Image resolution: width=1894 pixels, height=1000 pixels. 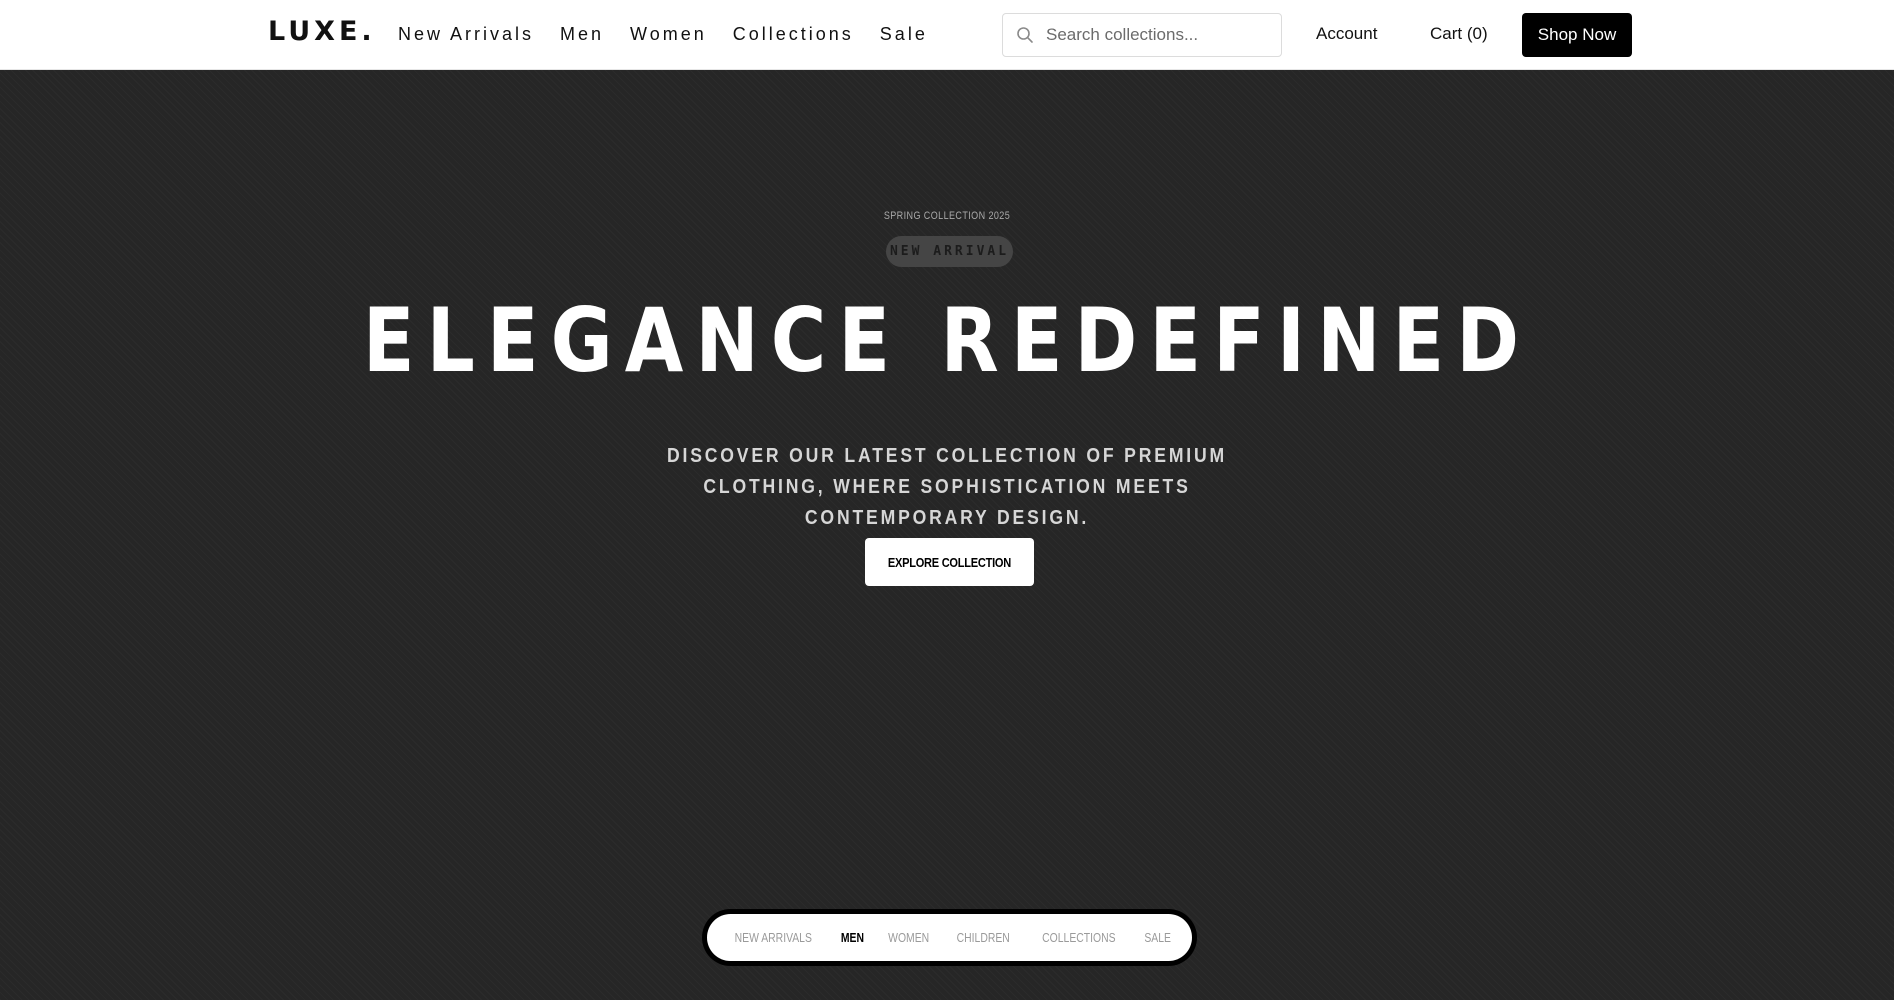 I want to click on search-icon, so click(x=1025, y=35).